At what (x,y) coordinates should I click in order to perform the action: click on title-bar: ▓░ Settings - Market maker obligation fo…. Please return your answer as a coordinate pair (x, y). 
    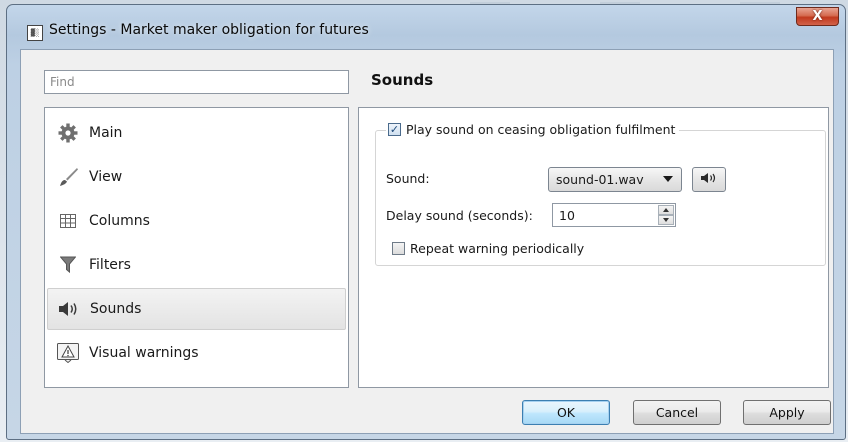
    Looking at the image, I should click on (426, 24).